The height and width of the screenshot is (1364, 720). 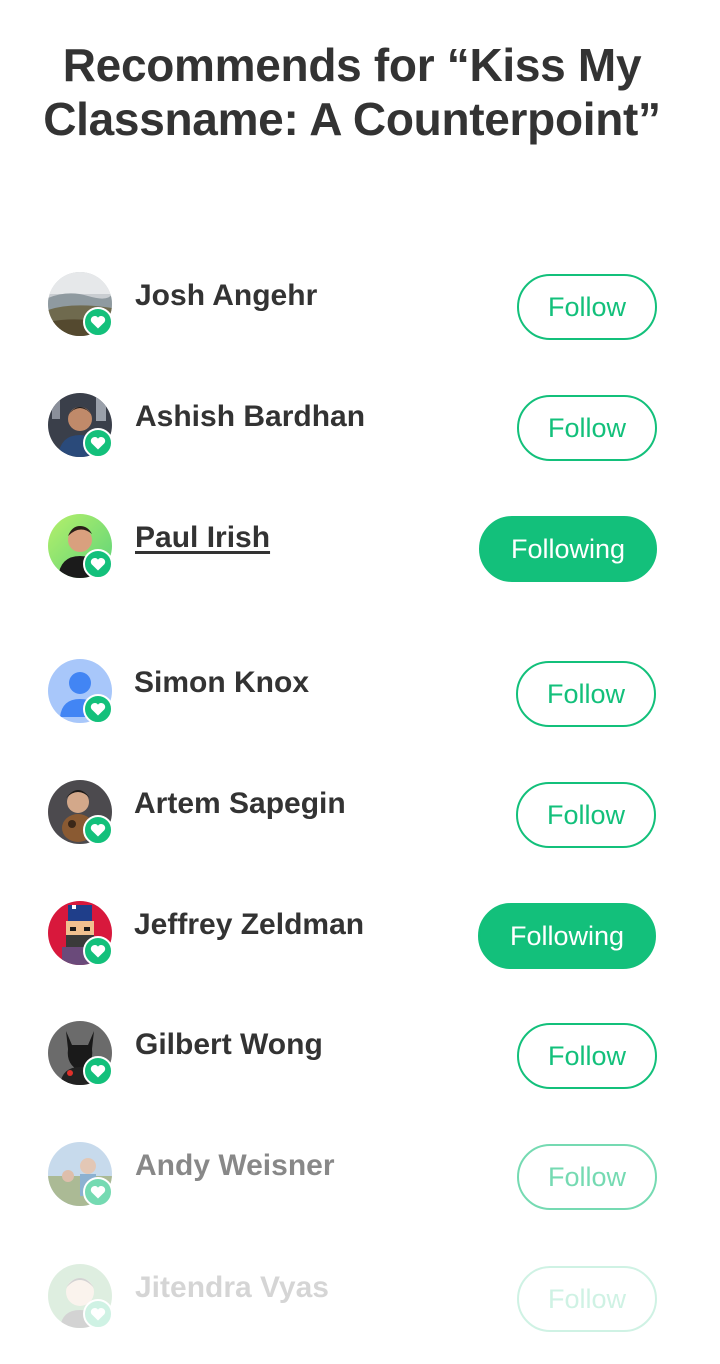 What do you see at coordinates (226, 296) in the screenshot?
I see `person-name: Josh Angehr` at bounding box center [226, 296].